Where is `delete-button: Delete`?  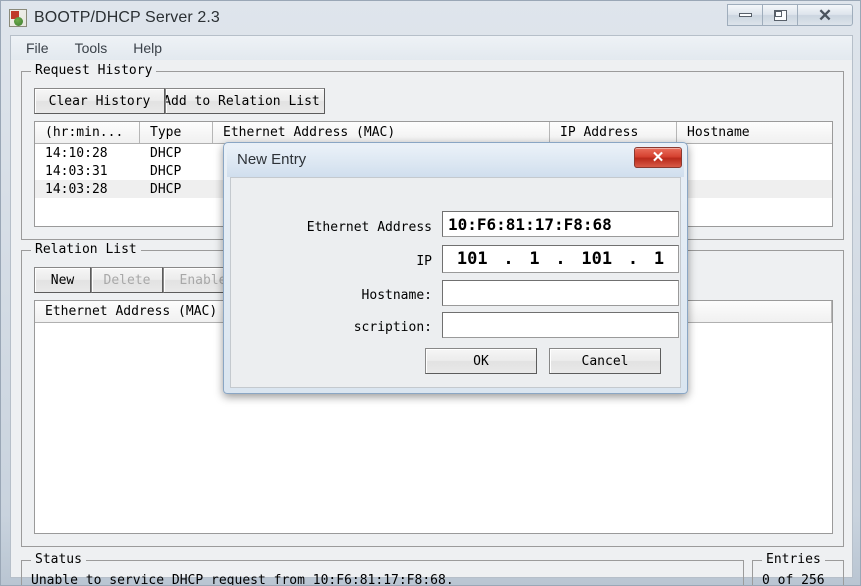
delete-button: Delete is located at coordinates (127, 280).